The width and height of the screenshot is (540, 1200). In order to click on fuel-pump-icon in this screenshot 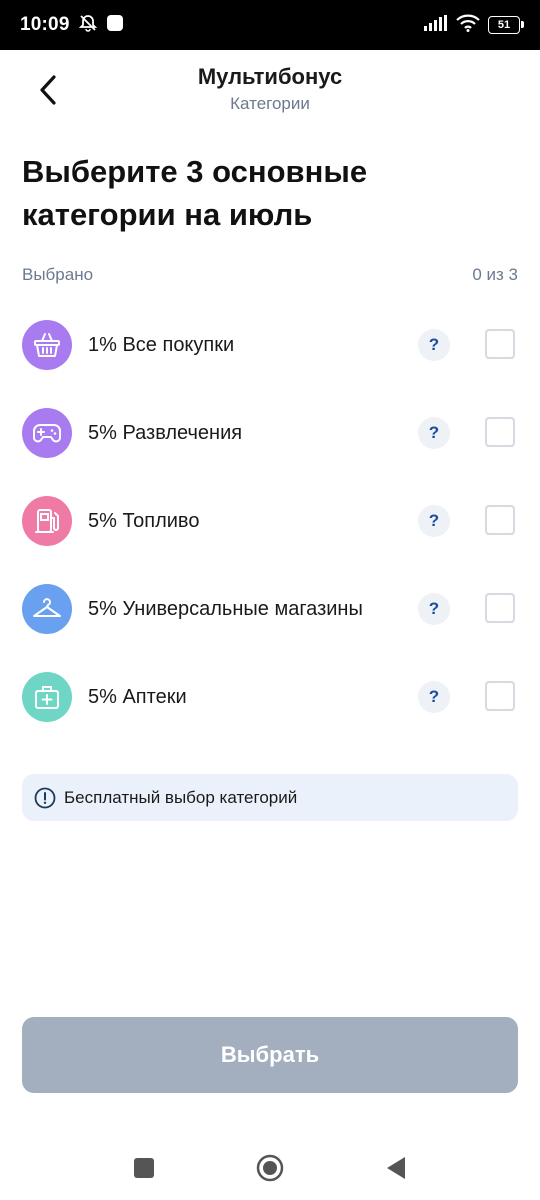, I will do `click(47, 521)`.